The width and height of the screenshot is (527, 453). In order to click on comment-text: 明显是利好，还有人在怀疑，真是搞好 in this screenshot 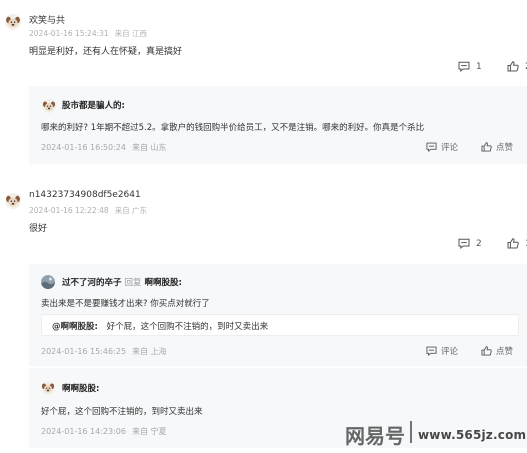, I will do `click(106, 52)`.